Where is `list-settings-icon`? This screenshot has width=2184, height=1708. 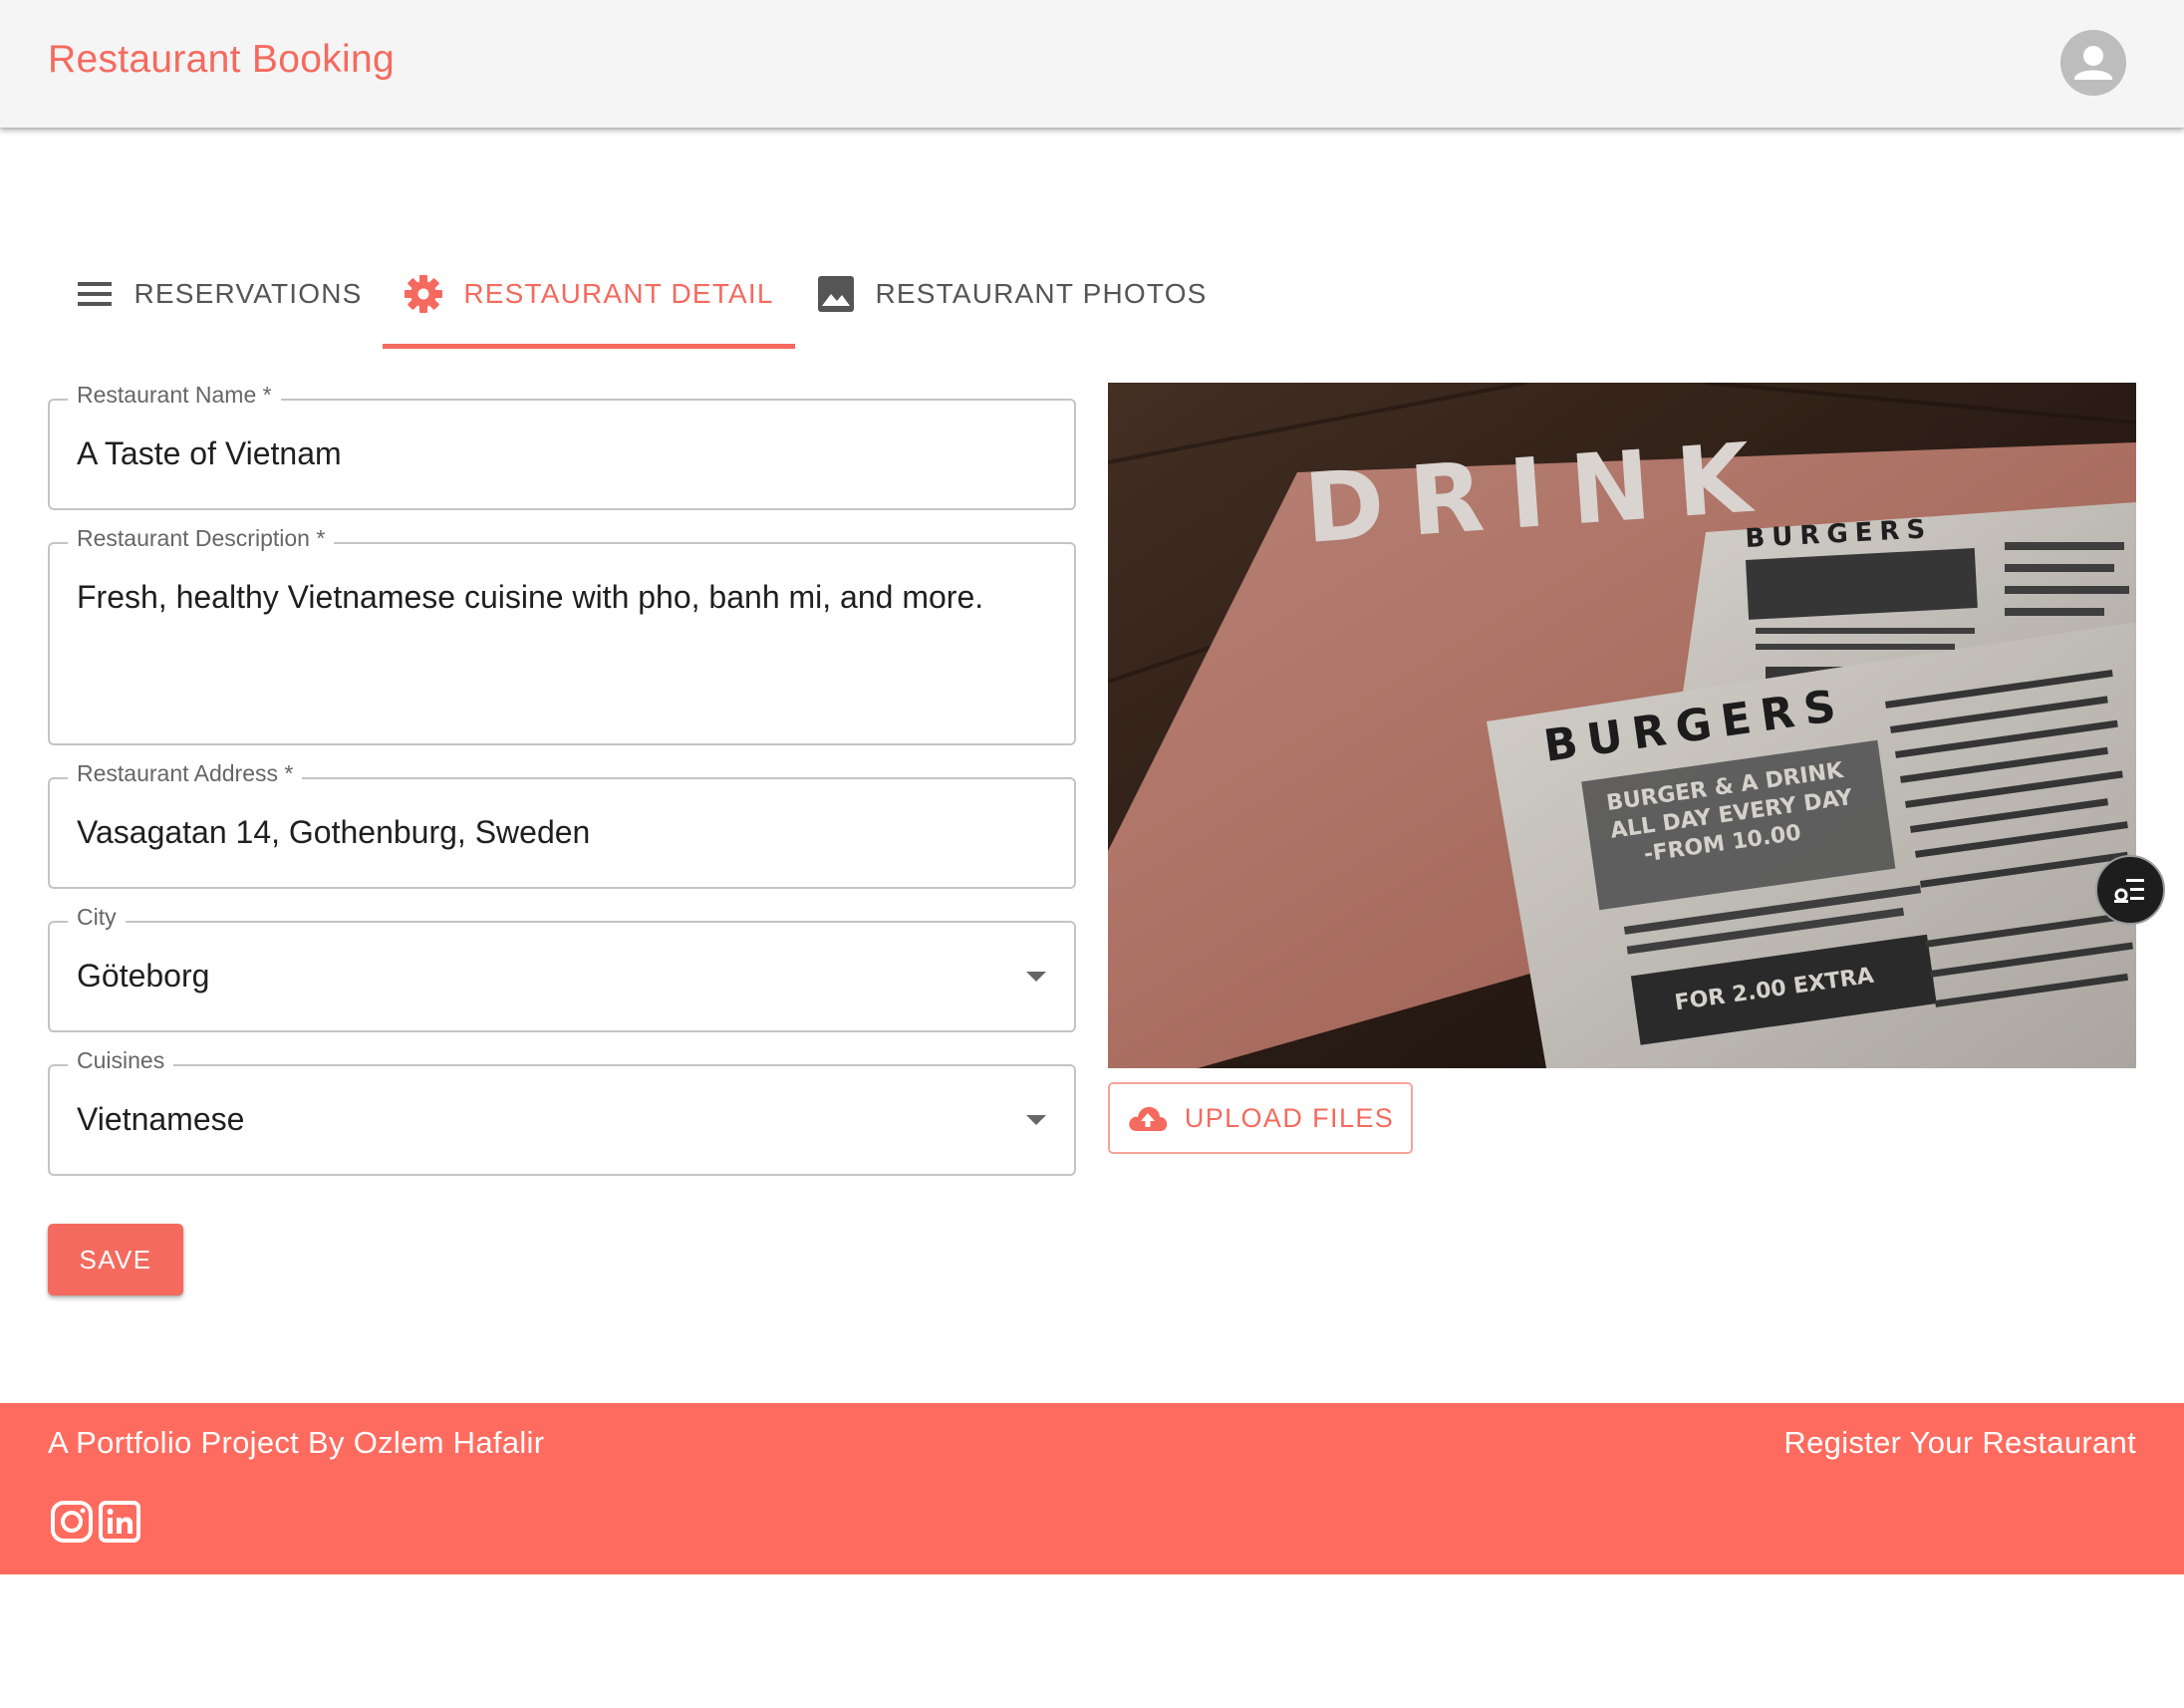
list-settings-icon is located at coordinates (2129, 891).